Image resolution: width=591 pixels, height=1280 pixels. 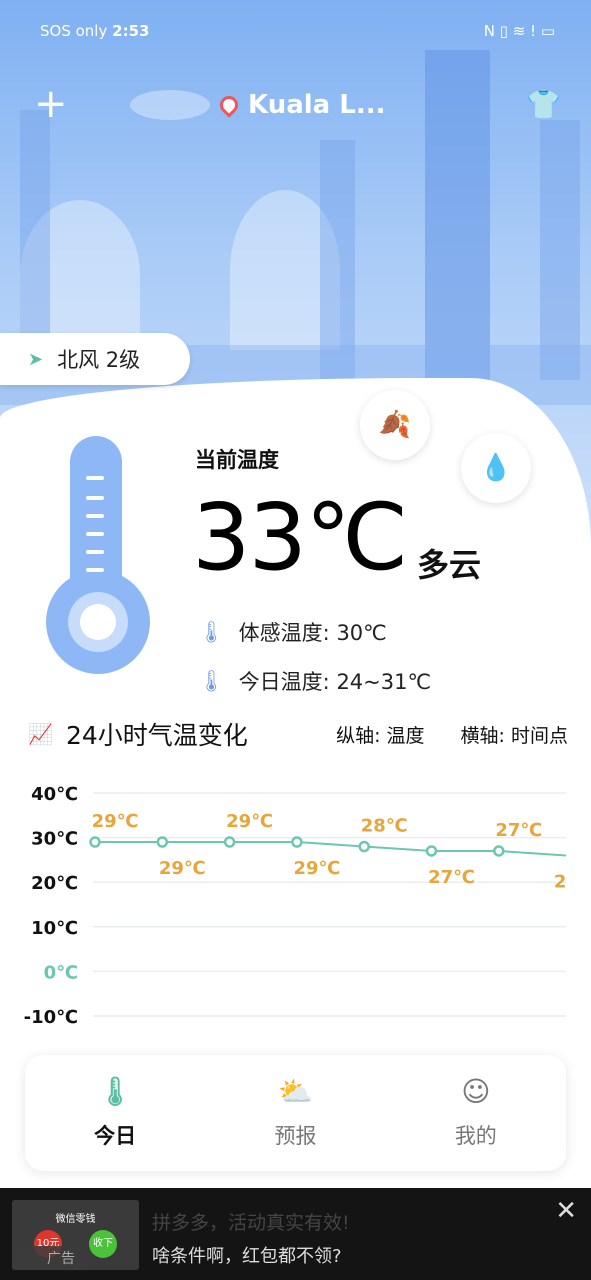 What do you see at coordinates (476, 1113) in the screenshot?
I see `nav-profile: ☺ 我的` at bounding box center [476, 1113].